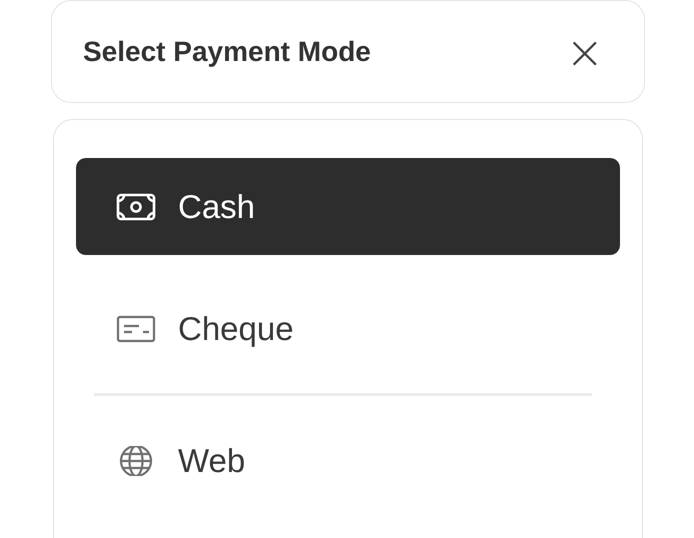  Describe the element at coordinates (217, 207) in the screenshot. I see `option-label: Cash` at that location.